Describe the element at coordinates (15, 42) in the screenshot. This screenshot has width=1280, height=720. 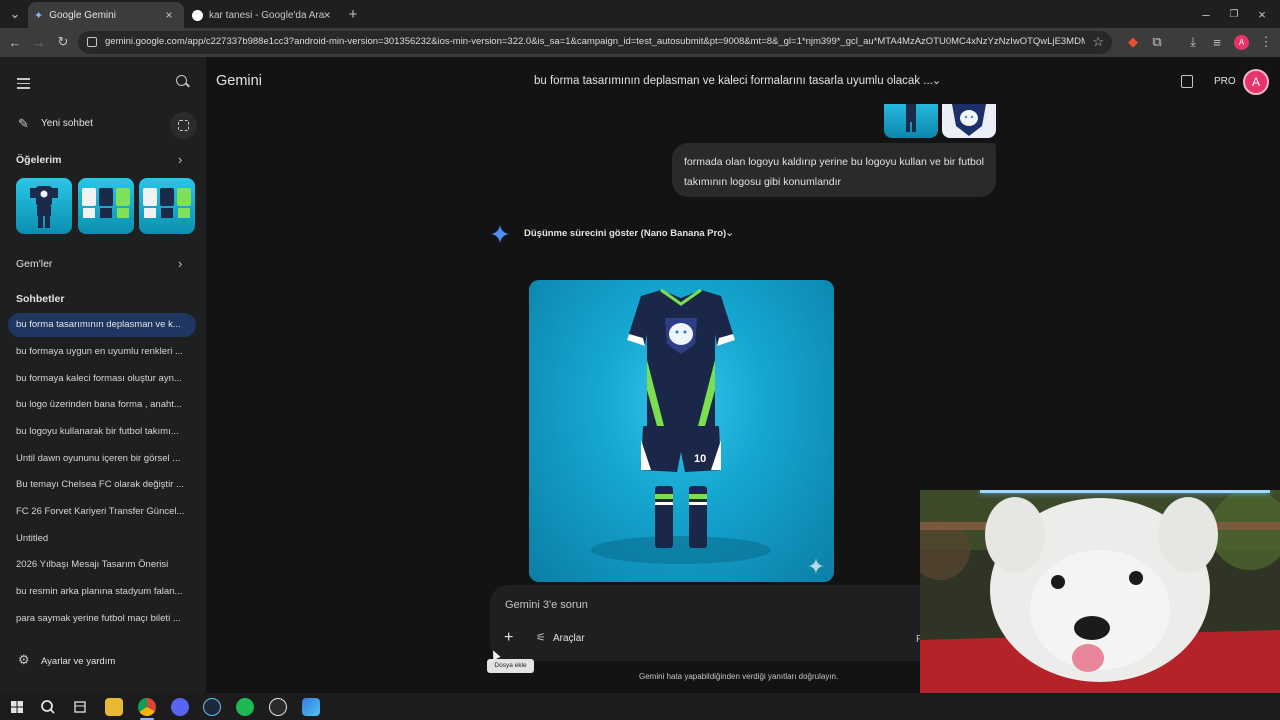
I see `back-icon: ←` at that location.